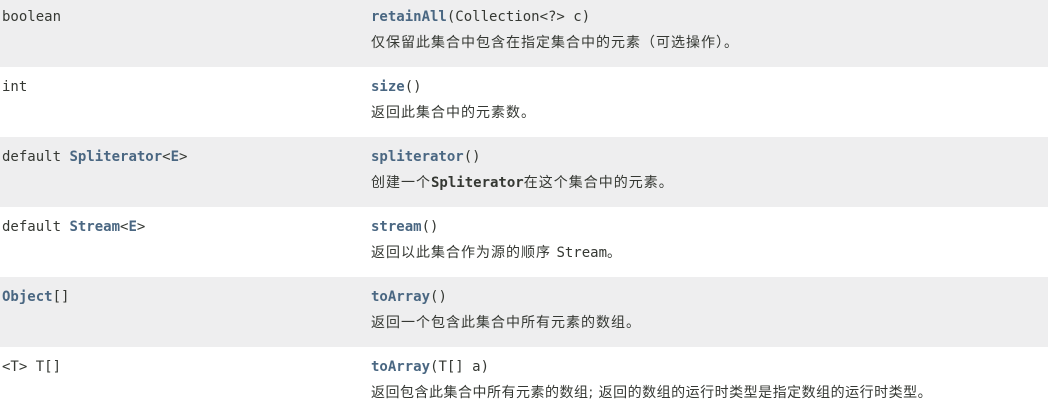  What do you see at coordinates (400, 297) in the screenshot?
I see `method-link-toarray: toArray` at bounding box center [400, 297].